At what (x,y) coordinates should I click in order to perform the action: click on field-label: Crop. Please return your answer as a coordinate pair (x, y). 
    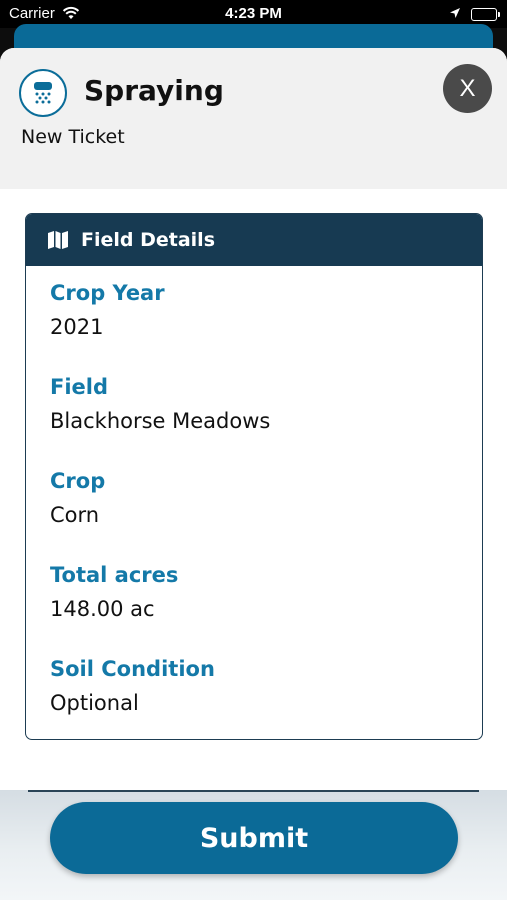
    Looking at the image, I should click on (78, 481).